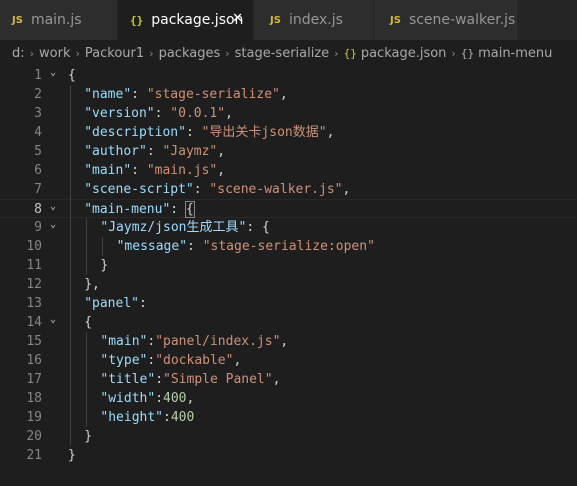 The height and width of the screenshot is (486, 577). What do you see at coordinates (124, 360) in the screenshot?
I see `json-key: "type"` at bounding box center [124, 360].